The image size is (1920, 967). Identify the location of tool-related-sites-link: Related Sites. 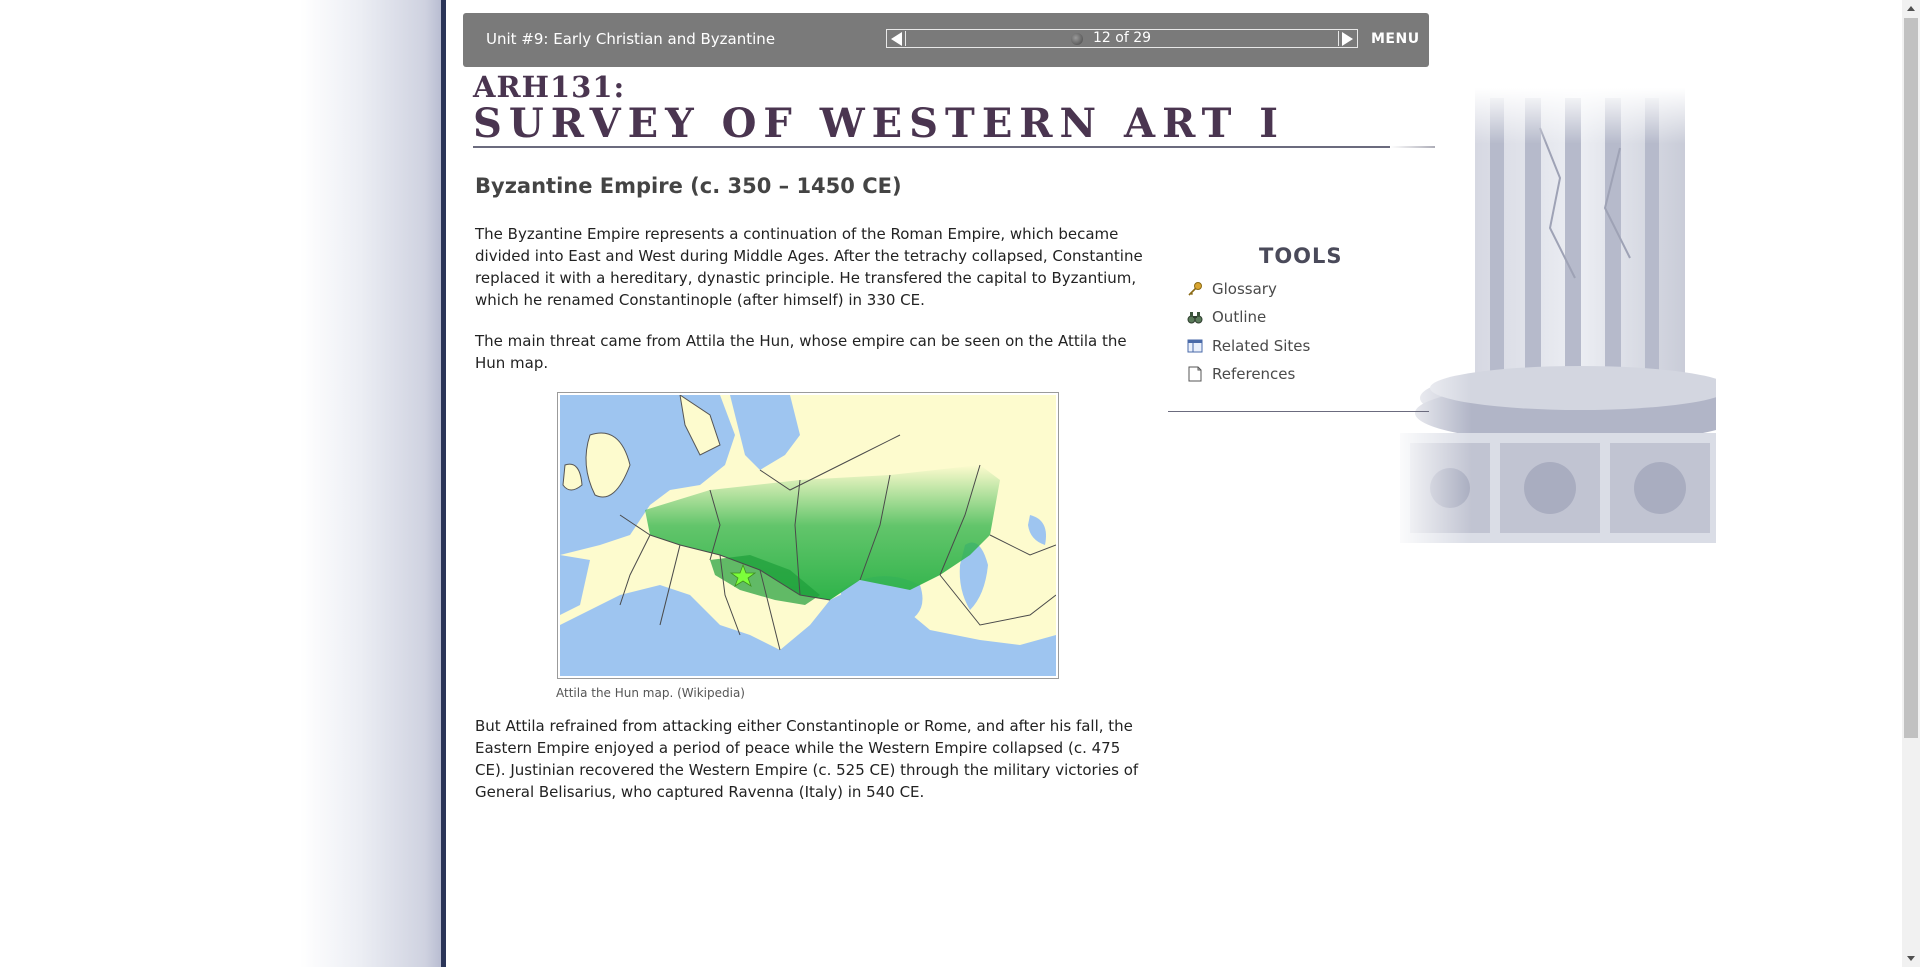
(1248, 346).